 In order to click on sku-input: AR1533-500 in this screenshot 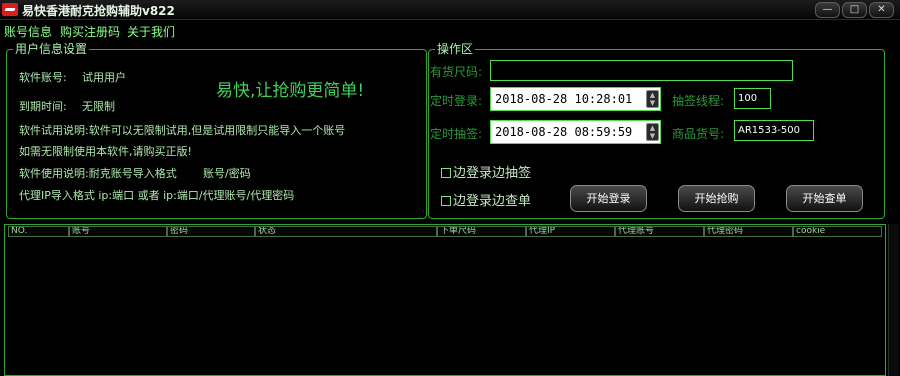, I will do `click(774, 130)`.